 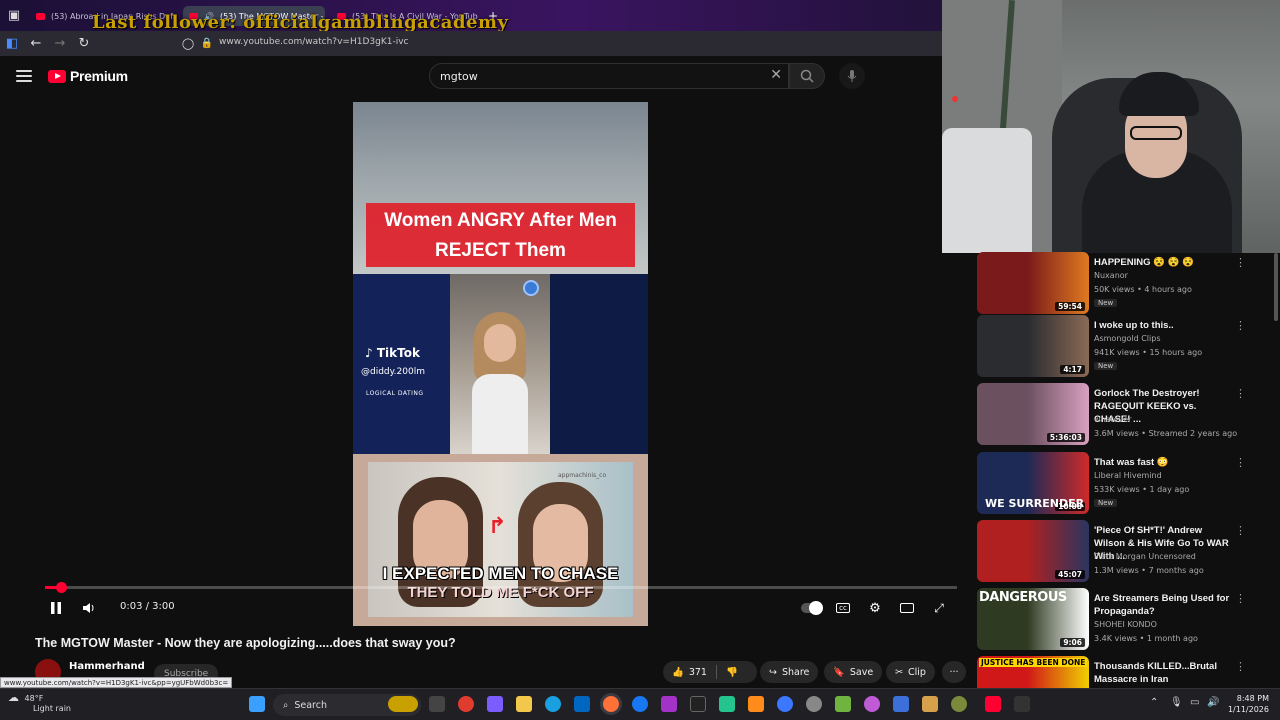 What do you see at coordinates (1106, 503) in the screenshot?
I see `new-badge: New` at bounding box center [1106, 503].